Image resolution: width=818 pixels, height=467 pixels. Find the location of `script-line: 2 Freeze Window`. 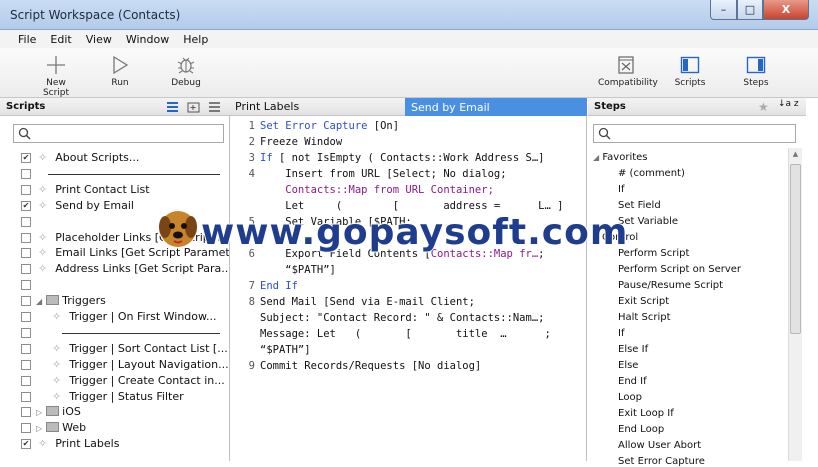

script-line: 2 Freeze Window is located at coordinates (286, 142).